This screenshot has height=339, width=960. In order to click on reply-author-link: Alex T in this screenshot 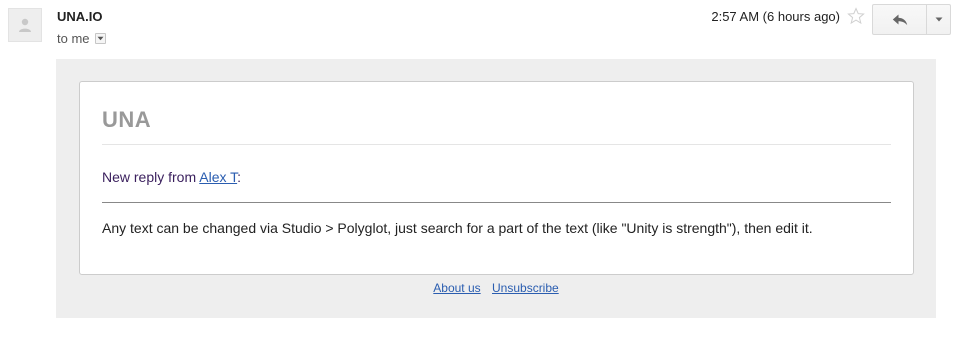, I will do `click(218, 177)`.